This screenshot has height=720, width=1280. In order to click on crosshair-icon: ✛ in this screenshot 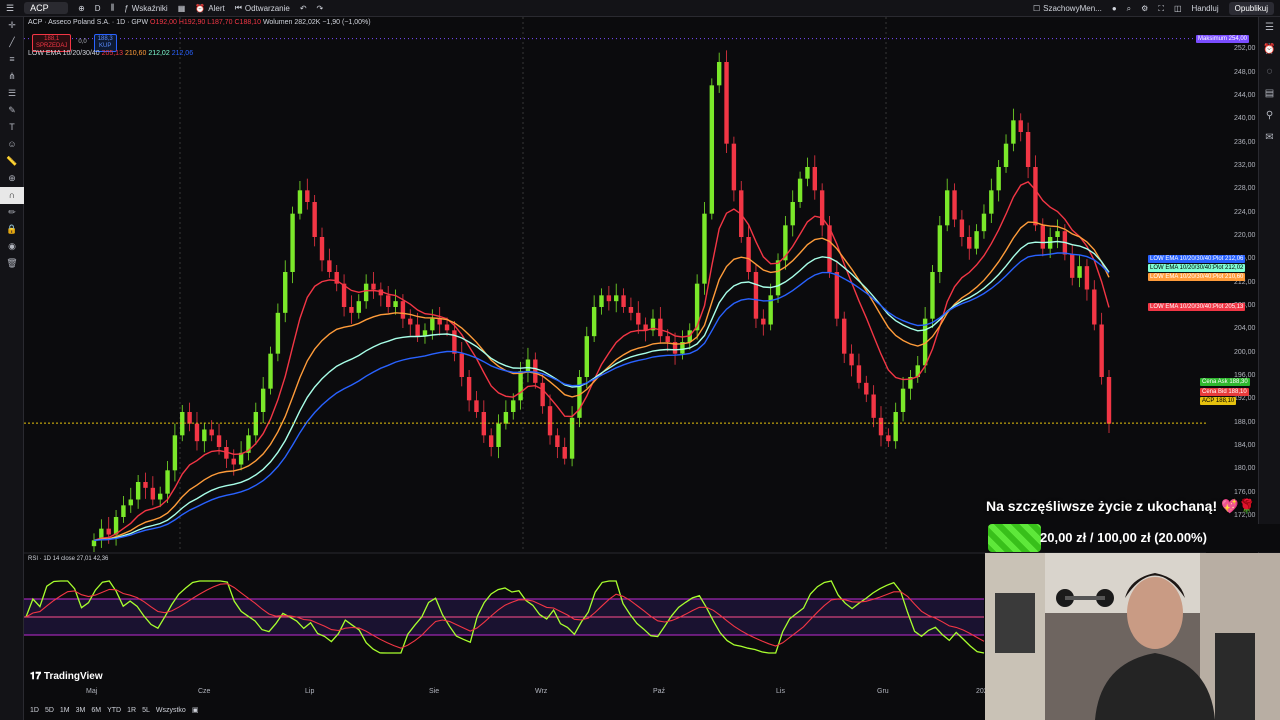, I will do `click(12, 25)`.